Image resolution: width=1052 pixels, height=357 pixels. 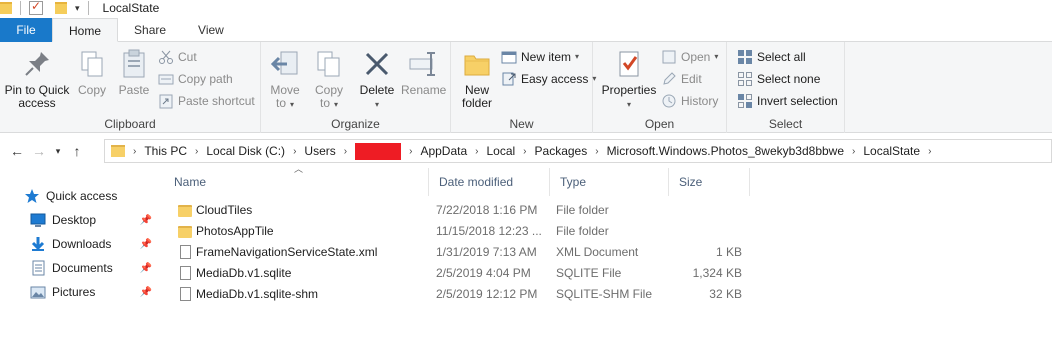 I want to click on up-arrow-icon: ↑, so click(x=77, y=151).